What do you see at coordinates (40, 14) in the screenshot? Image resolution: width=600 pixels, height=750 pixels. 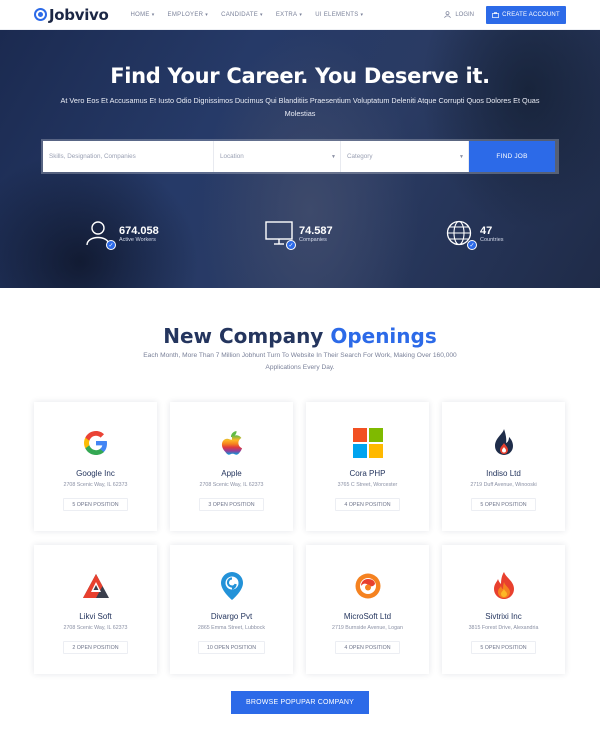 I see `search-logo-icon` at bounding box center [40, 14].